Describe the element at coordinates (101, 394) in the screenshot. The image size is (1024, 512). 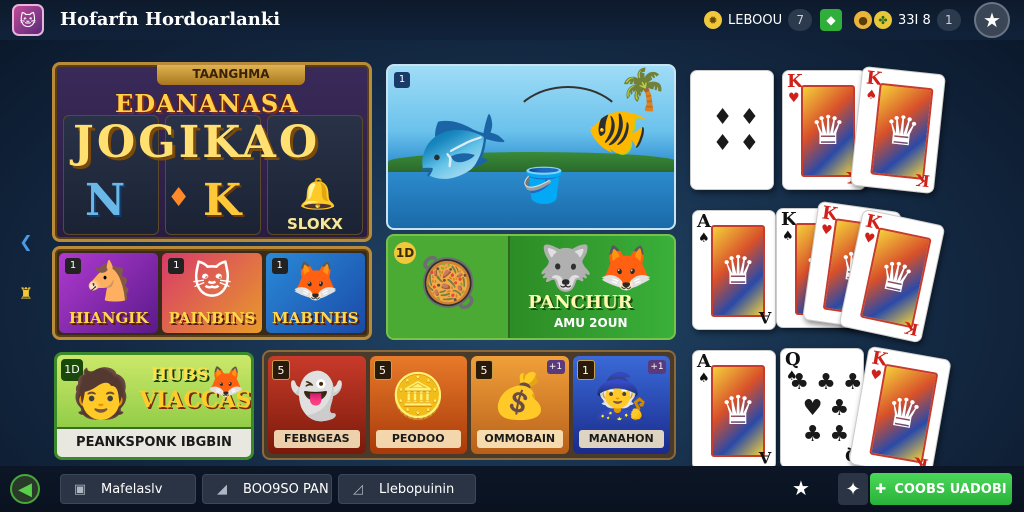
I see `person-icon: 🧑` at that location.